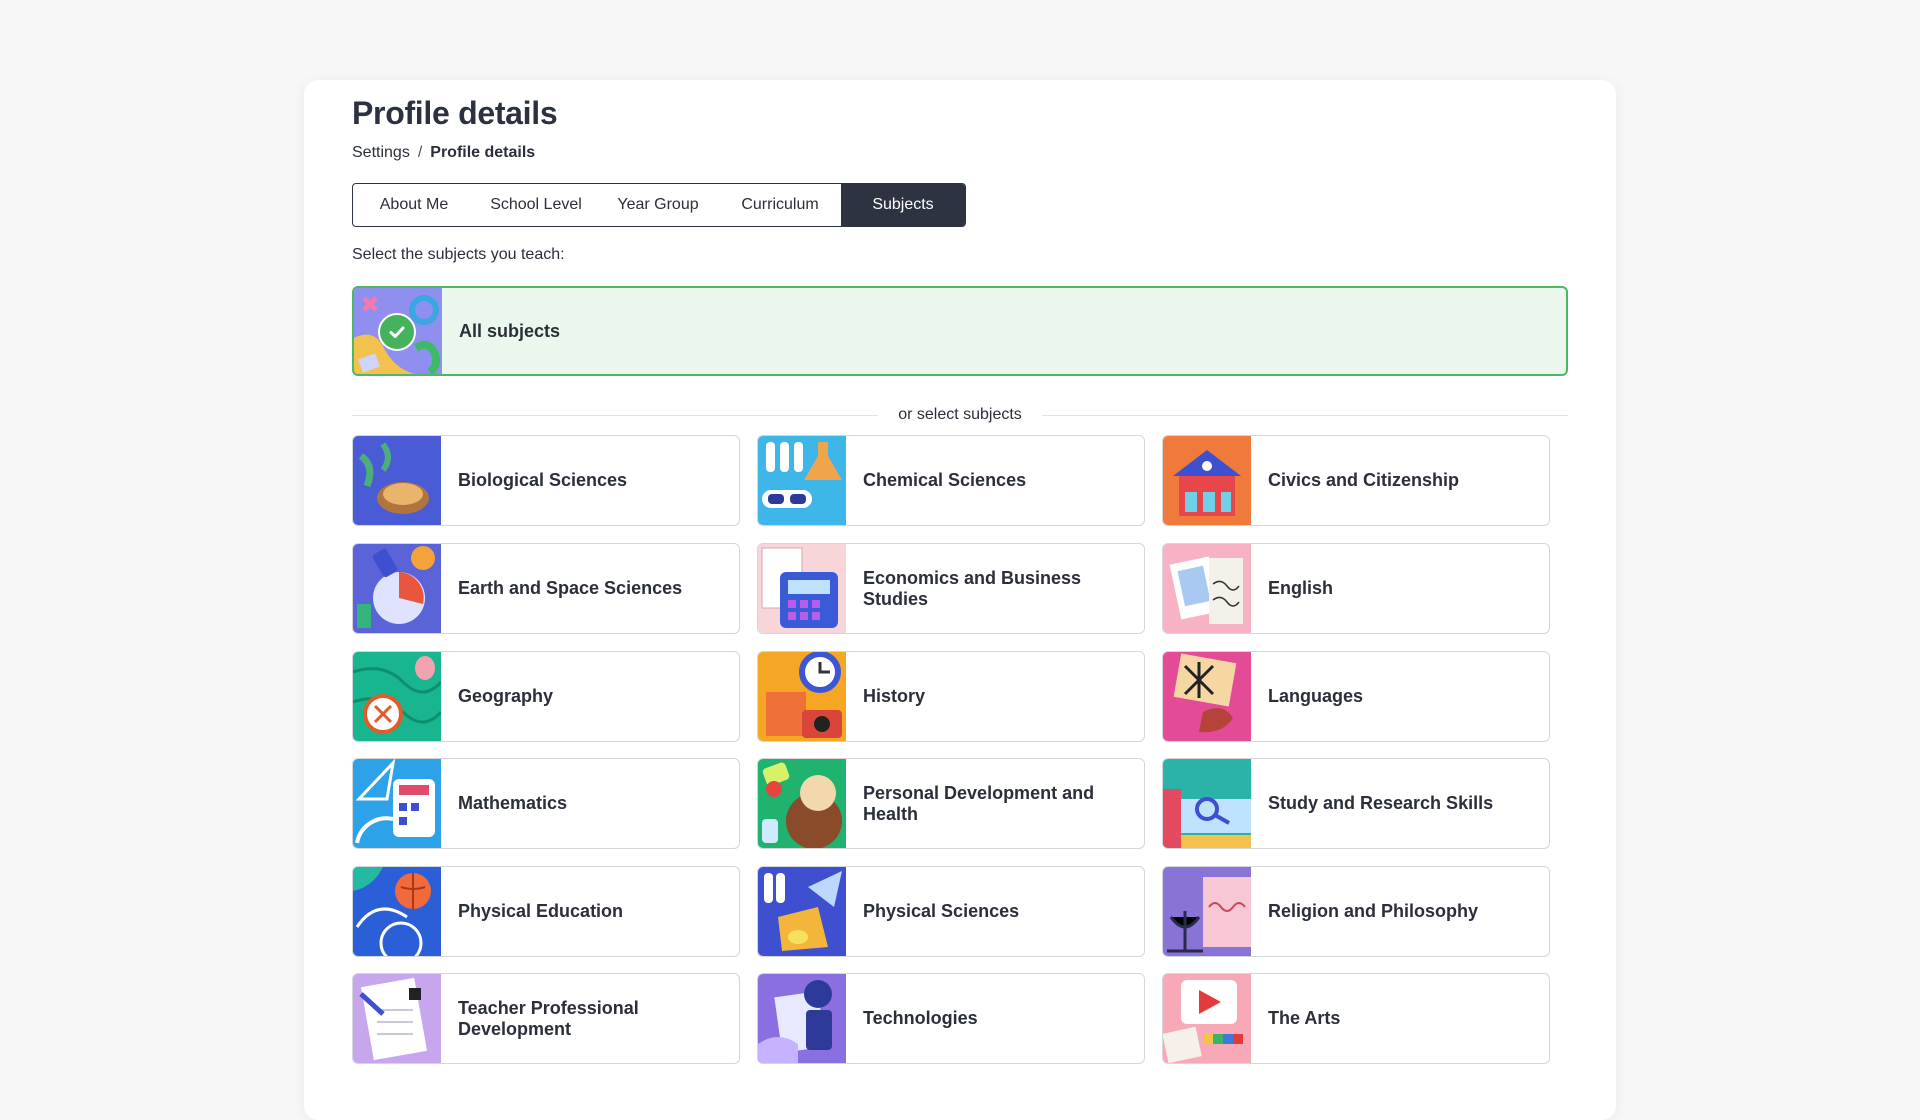  Describe the element at coordinates (951, 696) in the screenshot. I see `subject-option-history: History` at that location.